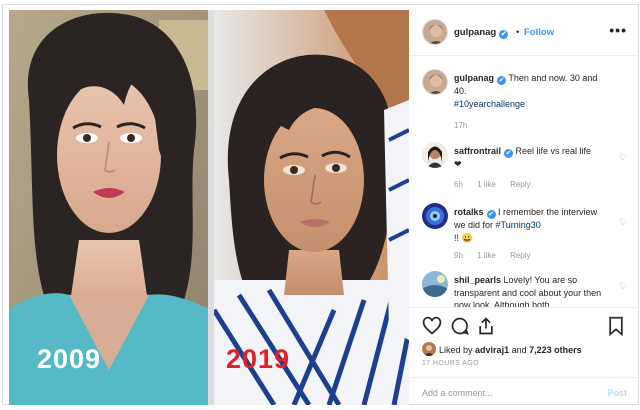  I want to click on comment-meta: 9h 1 like Reply, so click(498, 255).